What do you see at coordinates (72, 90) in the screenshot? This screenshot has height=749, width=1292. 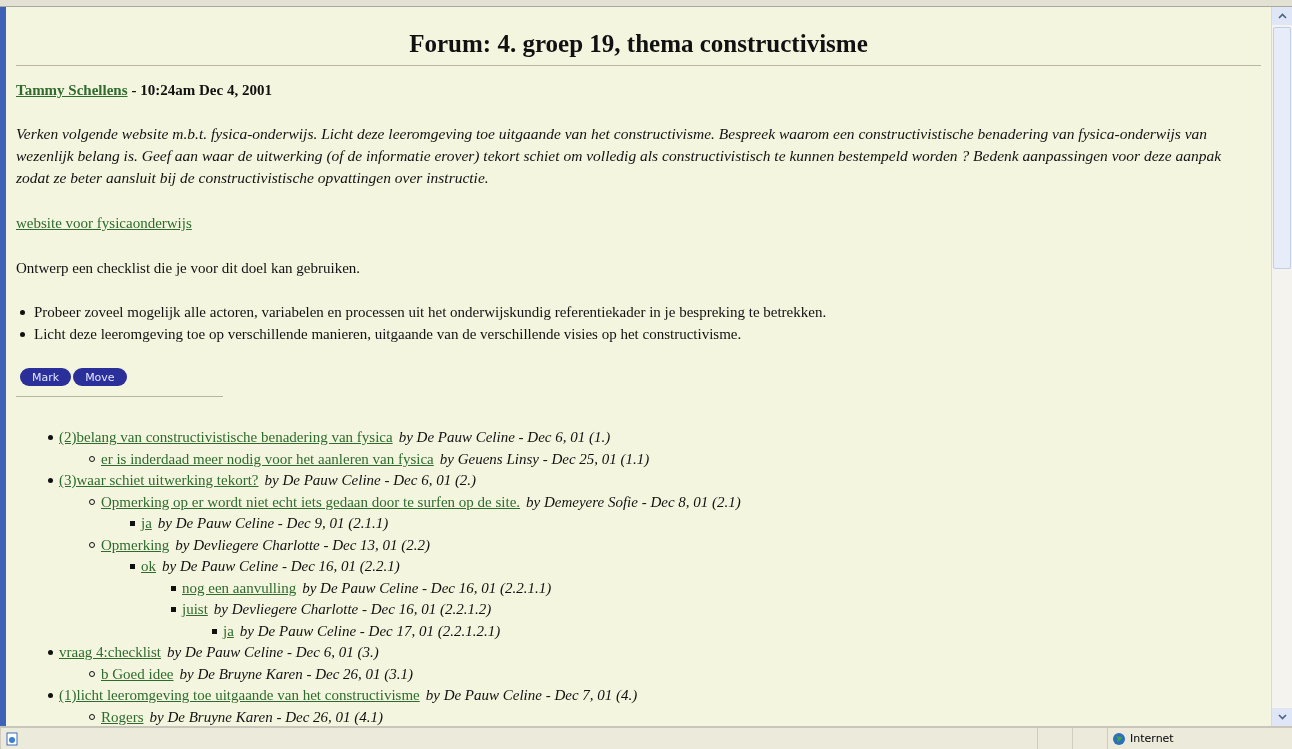 I see `author-link: Tammy Schellens` at bounding box center [72, 90].